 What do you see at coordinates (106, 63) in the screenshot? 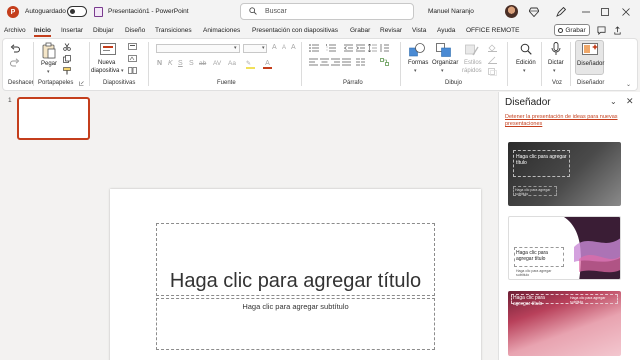
I see `new-slide-label-1: Nueva` at bounding box center [106, 63].